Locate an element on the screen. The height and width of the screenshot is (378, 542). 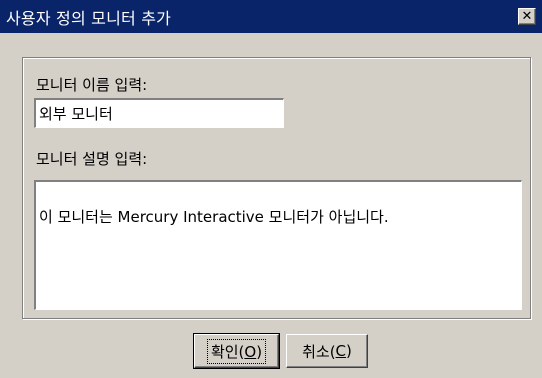
close-icon: ✕ is located at coordinates (527, 16).